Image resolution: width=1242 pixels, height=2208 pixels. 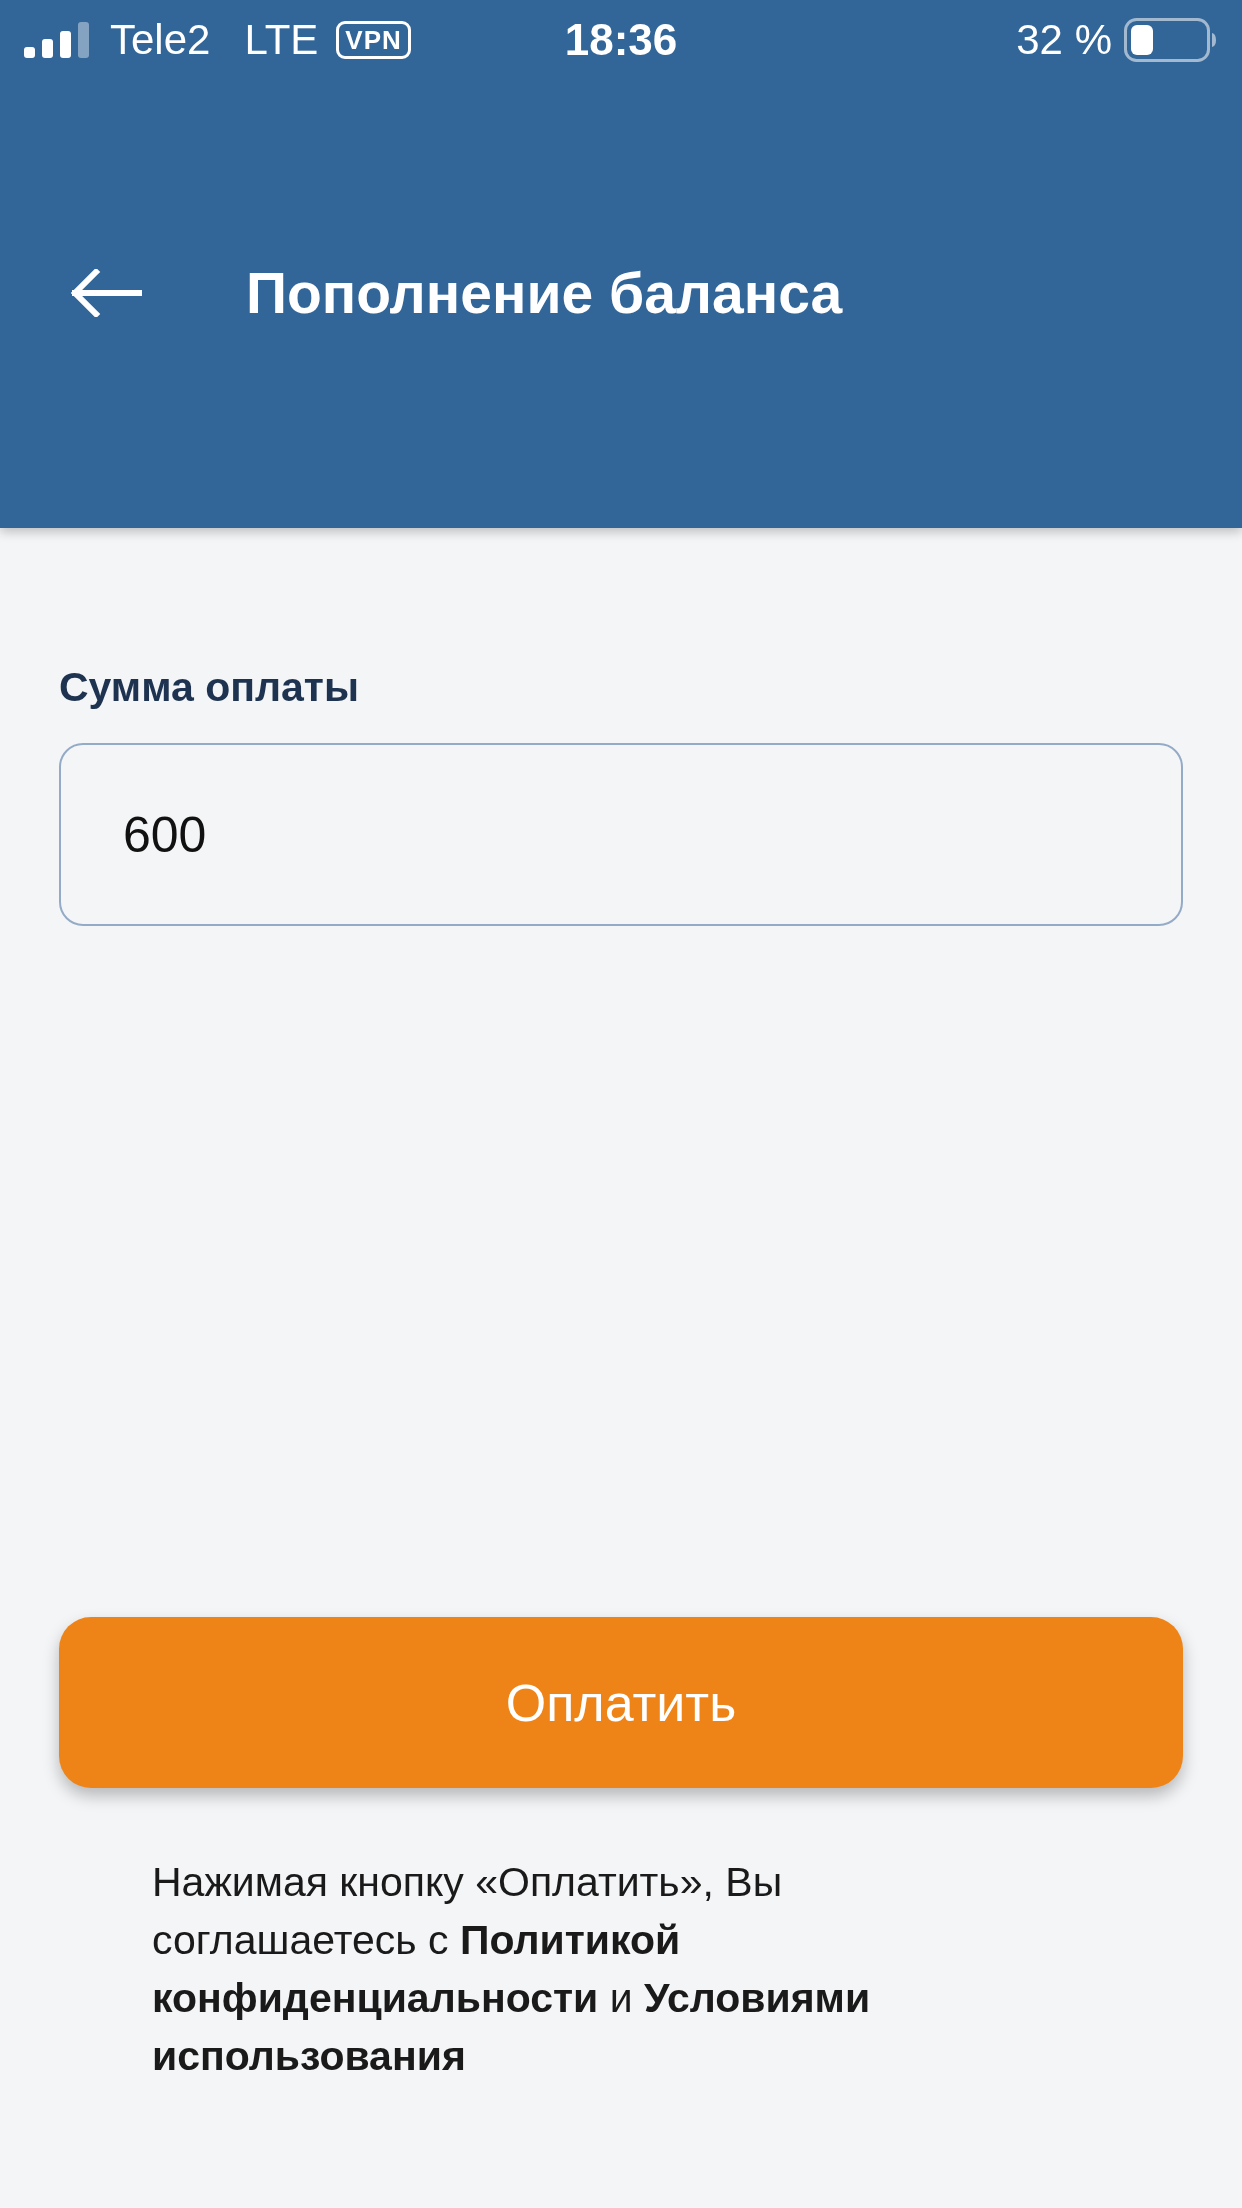 I want to click on amount-label: Сумма оплаты, so click(x=209, y=687).